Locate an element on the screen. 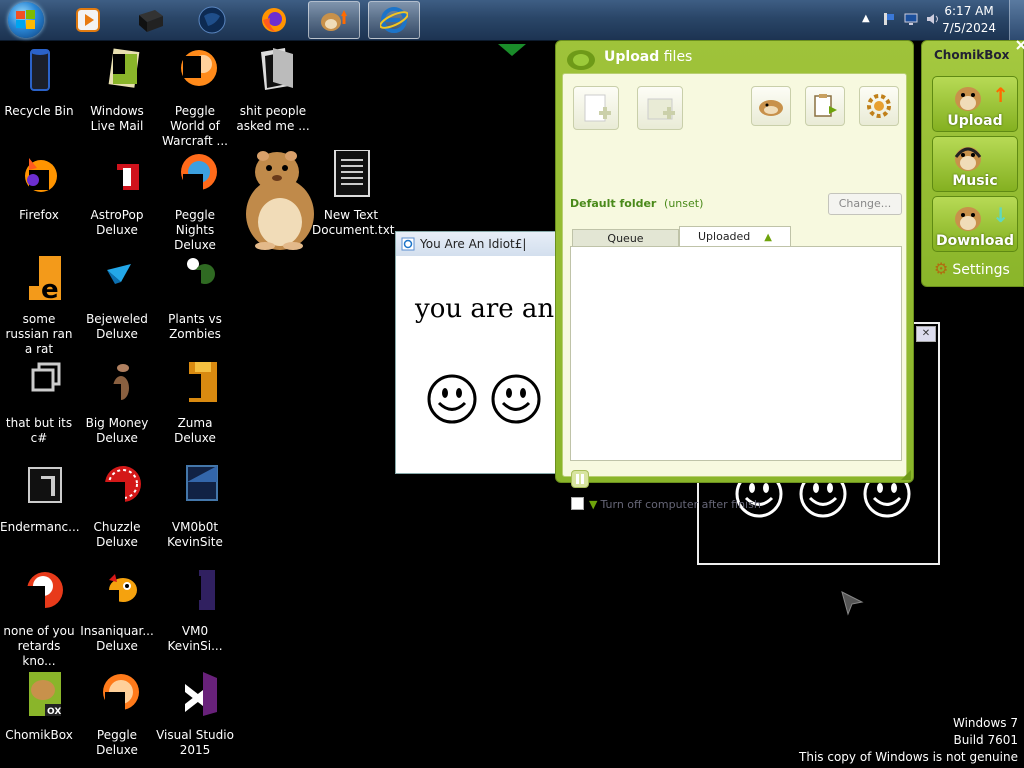  start-button is located at coordinates (26, 20).